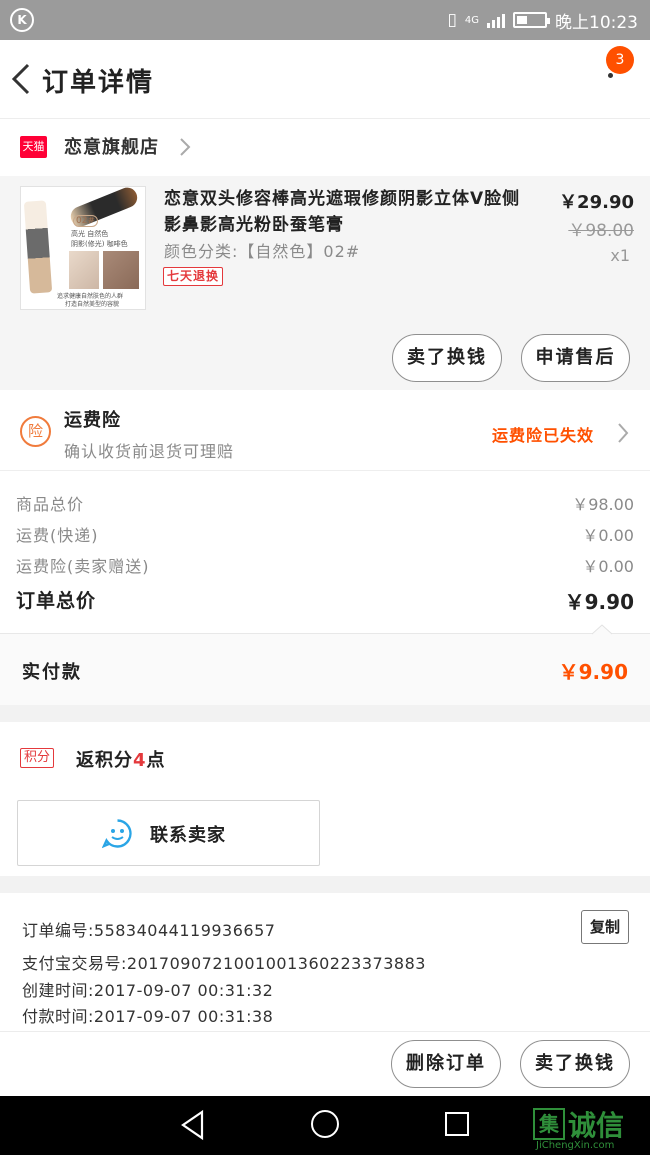 The height and width of the screenshot is (1155, 650). I want to click on thumb-caption2: 打造自然美型的容貌, so click(92, 304).